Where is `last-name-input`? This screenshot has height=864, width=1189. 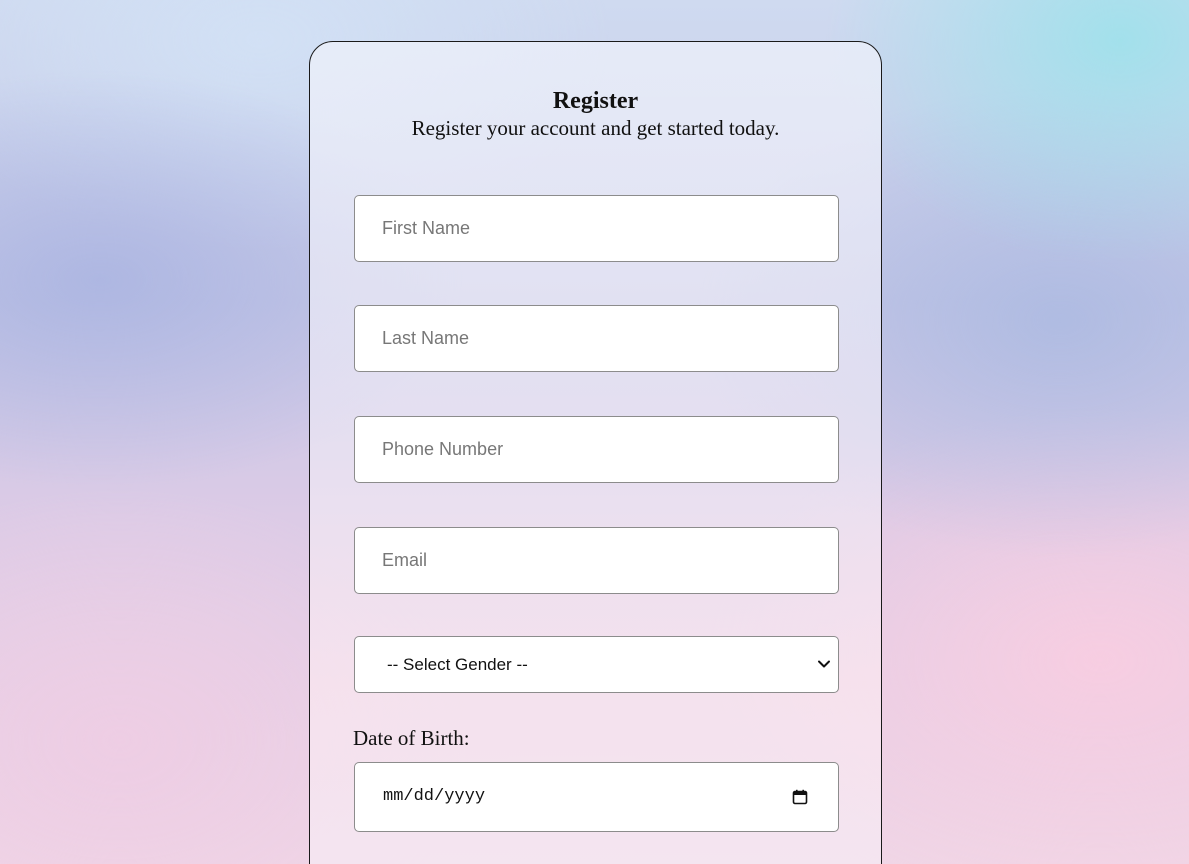 last-name-input is located at coordinates (596, 338).